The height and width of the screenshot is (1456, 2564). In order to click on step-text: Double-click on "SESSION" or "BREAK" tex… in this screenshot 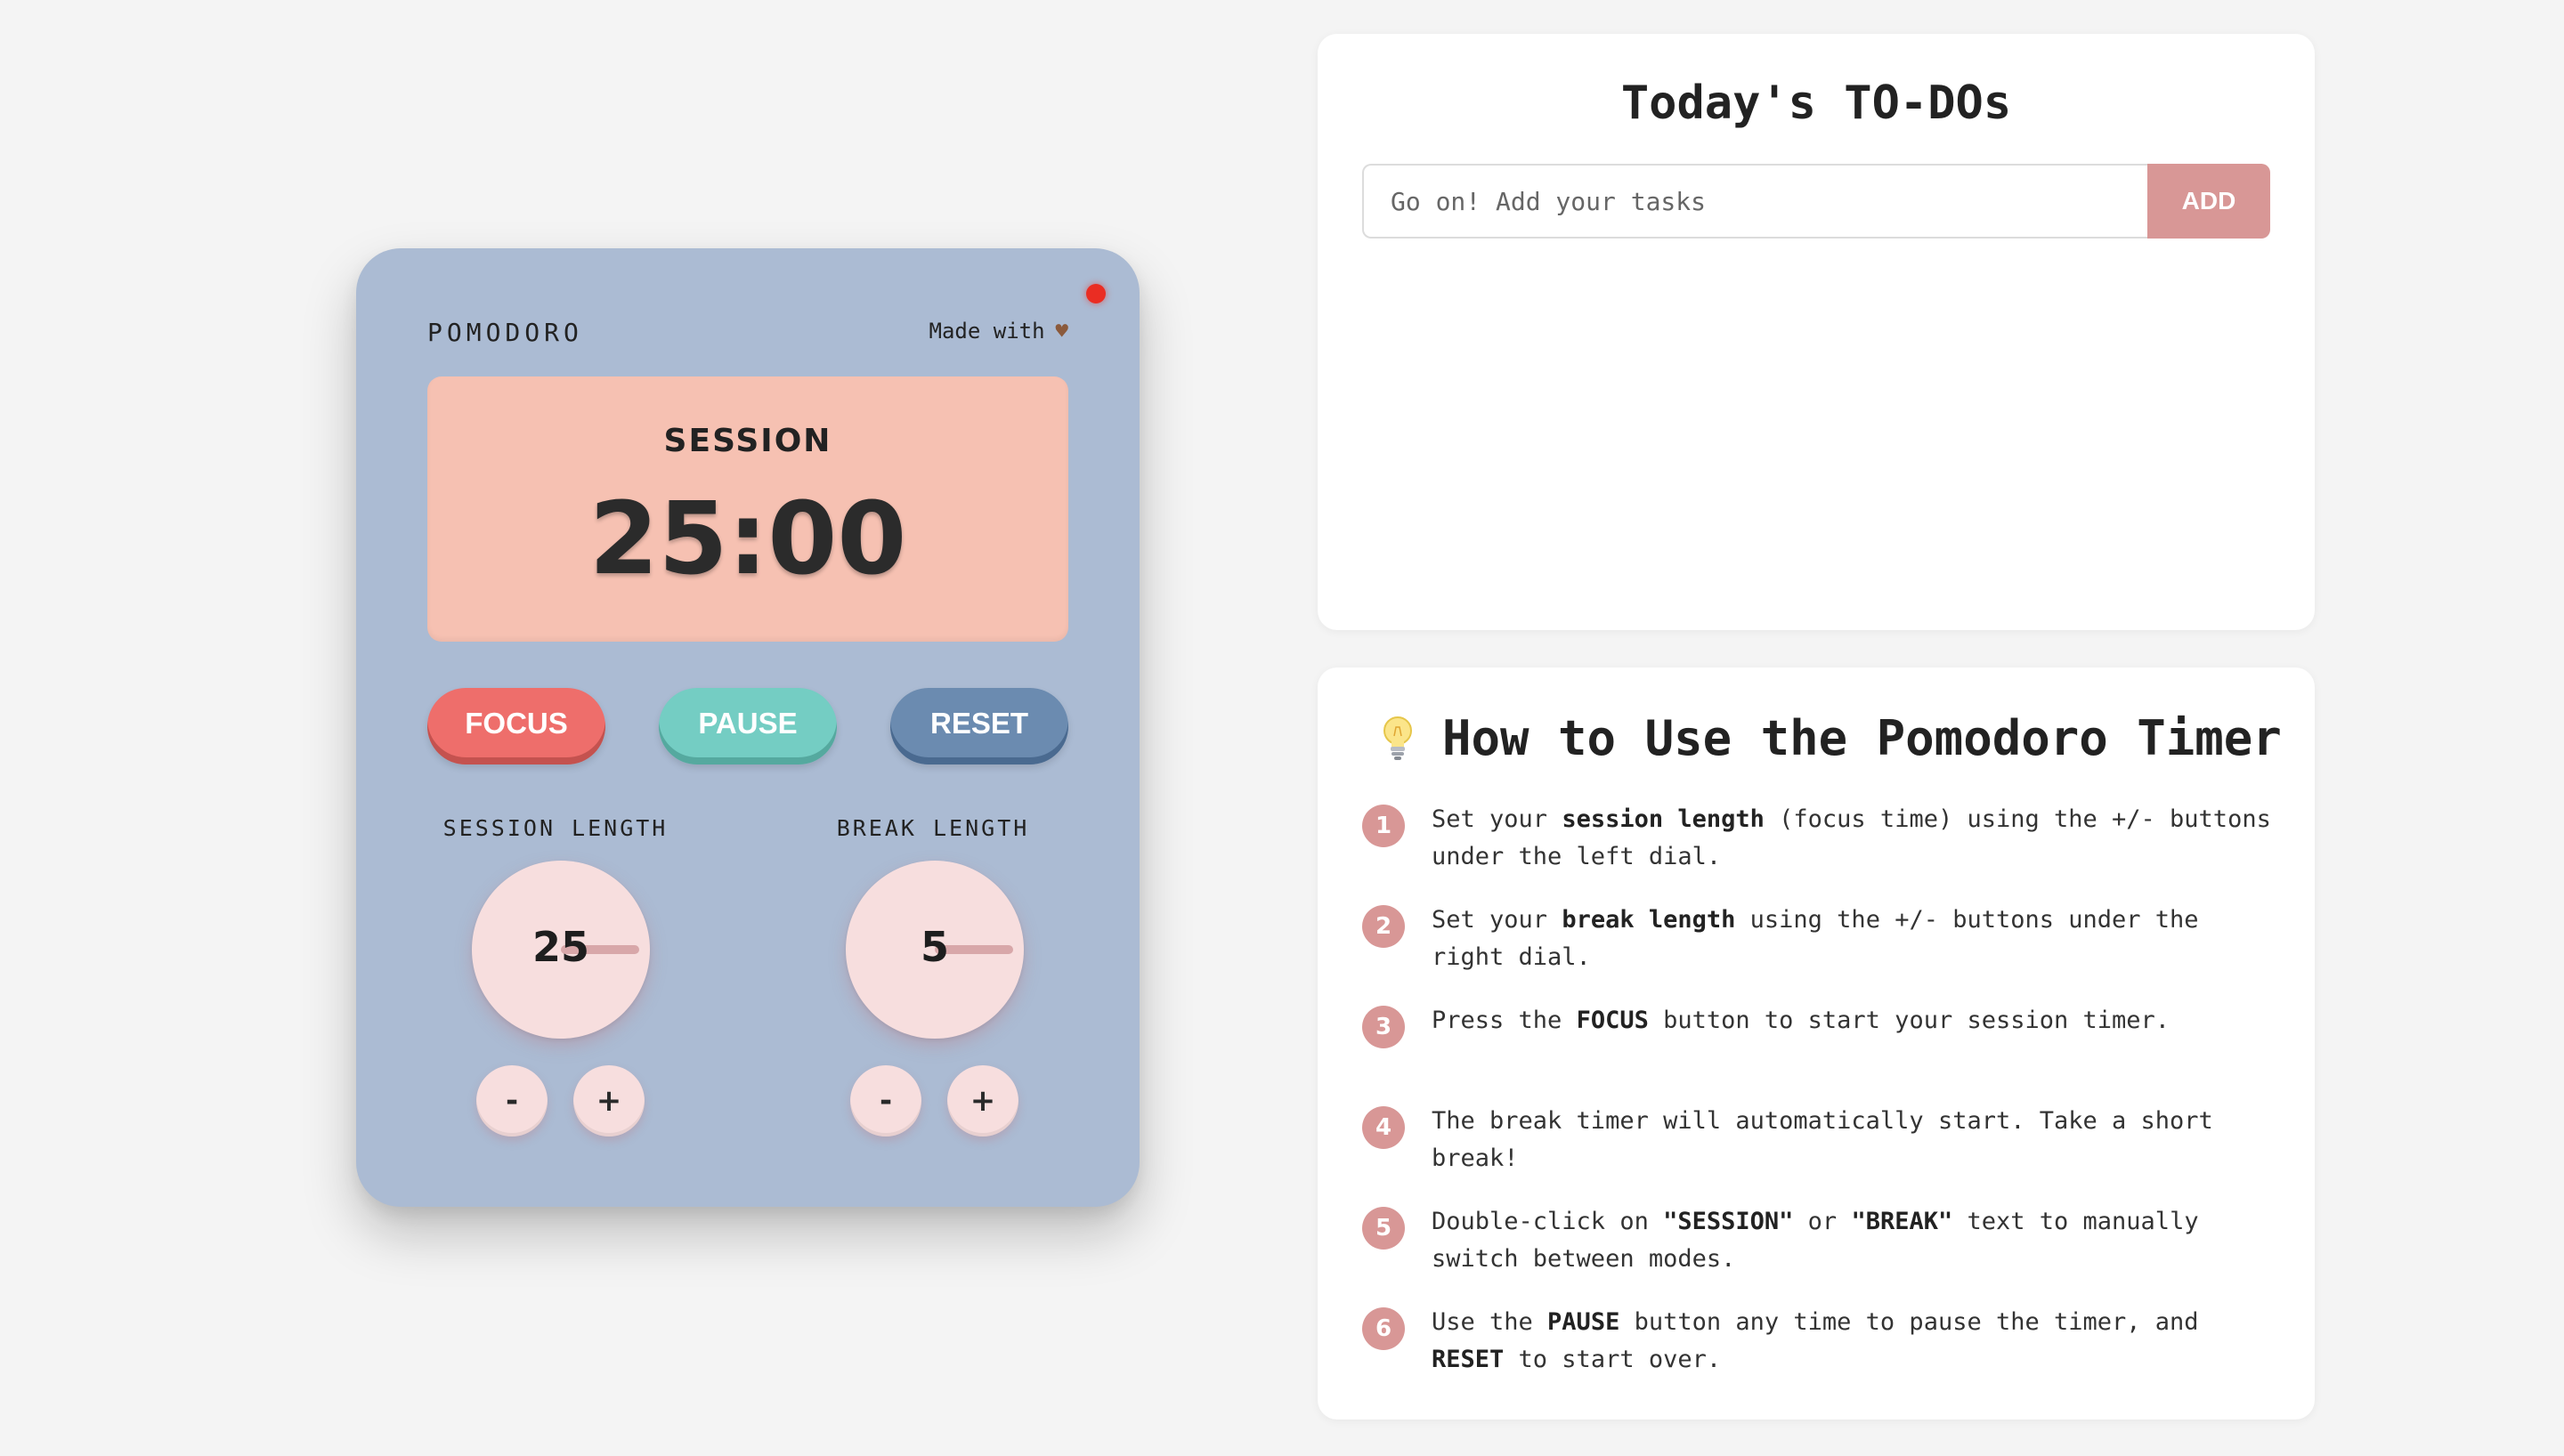, I will do `click(1815, 1240)`.